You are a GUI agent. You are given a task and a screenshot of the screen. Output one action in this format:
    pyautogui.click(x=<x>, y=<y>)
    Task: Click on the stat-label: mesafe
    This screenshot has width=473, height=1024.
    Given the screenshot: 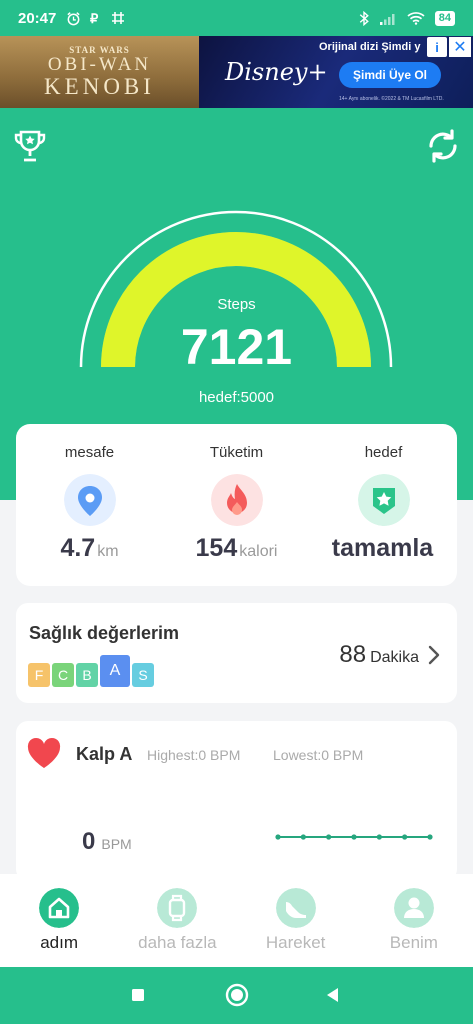 What is the action you would take?
    pyautogui.click(x=89, y=452)
    